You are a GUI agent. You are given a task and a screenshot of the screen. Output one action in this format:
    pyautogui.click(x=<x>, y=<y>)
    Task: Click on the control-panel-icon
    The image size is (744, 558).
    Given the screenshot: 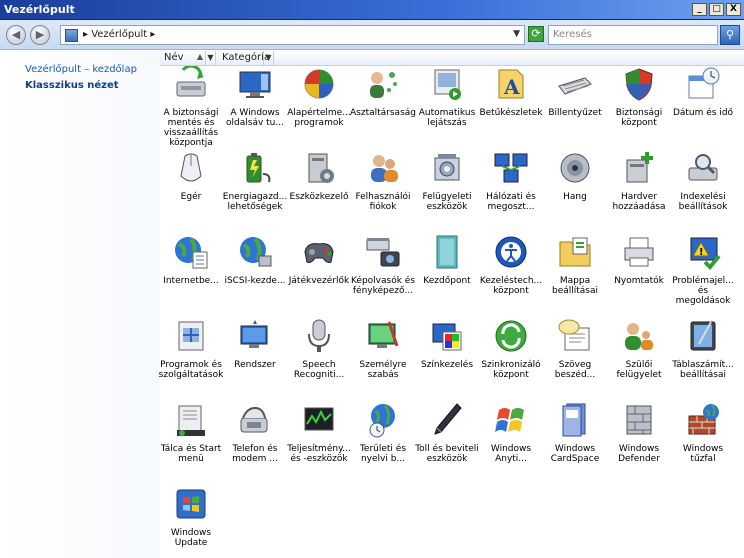 What is the action you would take?
    pyautogui.click(x=71, y=35)
    